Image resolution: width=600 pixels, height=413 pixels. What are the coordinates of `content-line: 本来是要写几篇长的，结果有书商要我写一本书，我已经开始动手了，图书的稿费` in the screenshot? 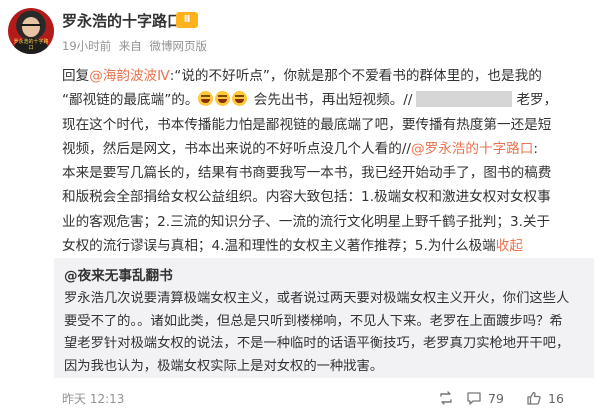 It's located at (307, 173).